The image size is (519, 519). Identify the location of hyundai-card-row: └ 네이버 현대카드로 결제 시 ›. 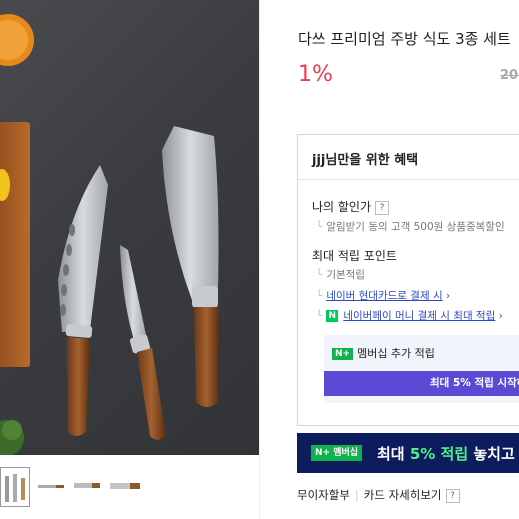
(383, 296).